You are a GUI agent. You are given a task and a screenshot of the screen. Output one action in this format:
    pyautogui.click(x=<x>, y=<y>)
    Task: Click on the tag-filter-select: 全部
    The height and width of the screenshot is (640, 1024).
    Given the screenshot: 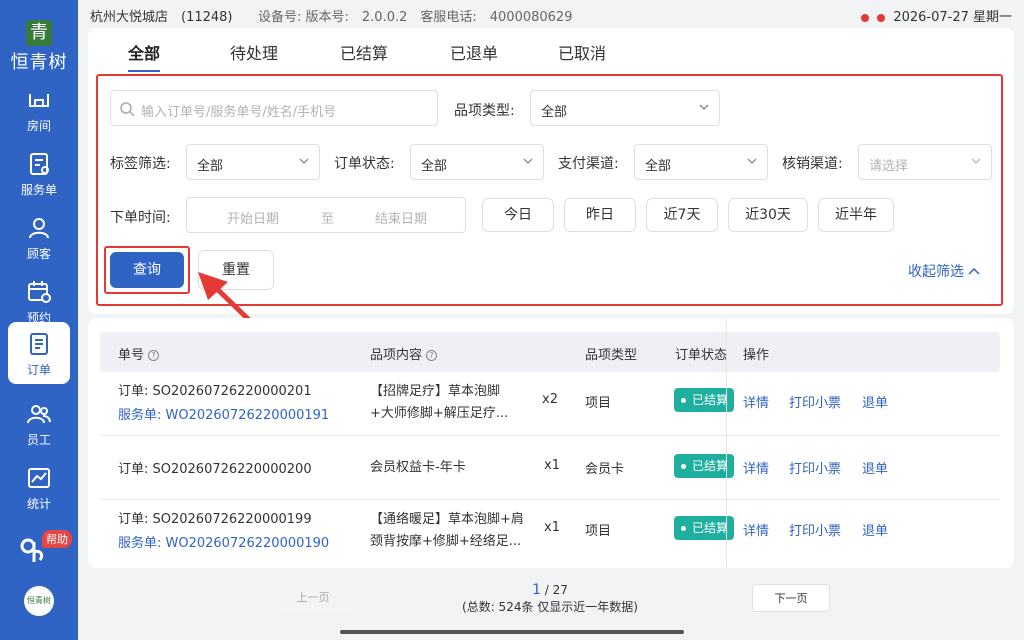 What is the action you would take?
    pyautogui.click(x=253, y=162)
    